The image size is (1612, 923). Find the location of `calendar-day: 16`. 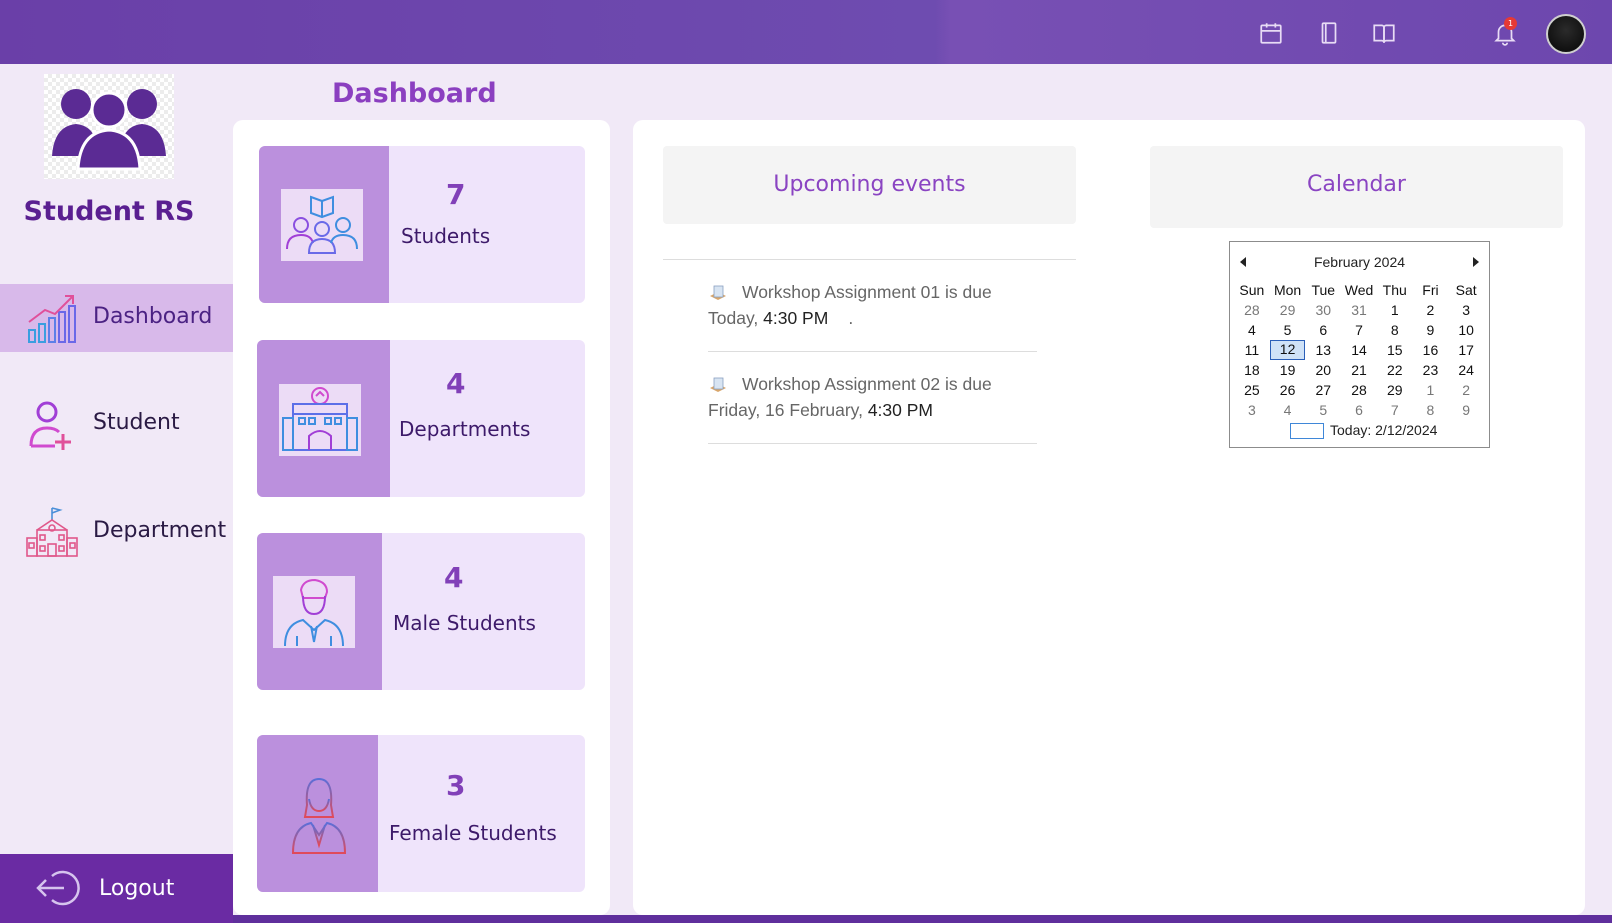

calendar-day: 16 is located at coordinates (1431, 350).